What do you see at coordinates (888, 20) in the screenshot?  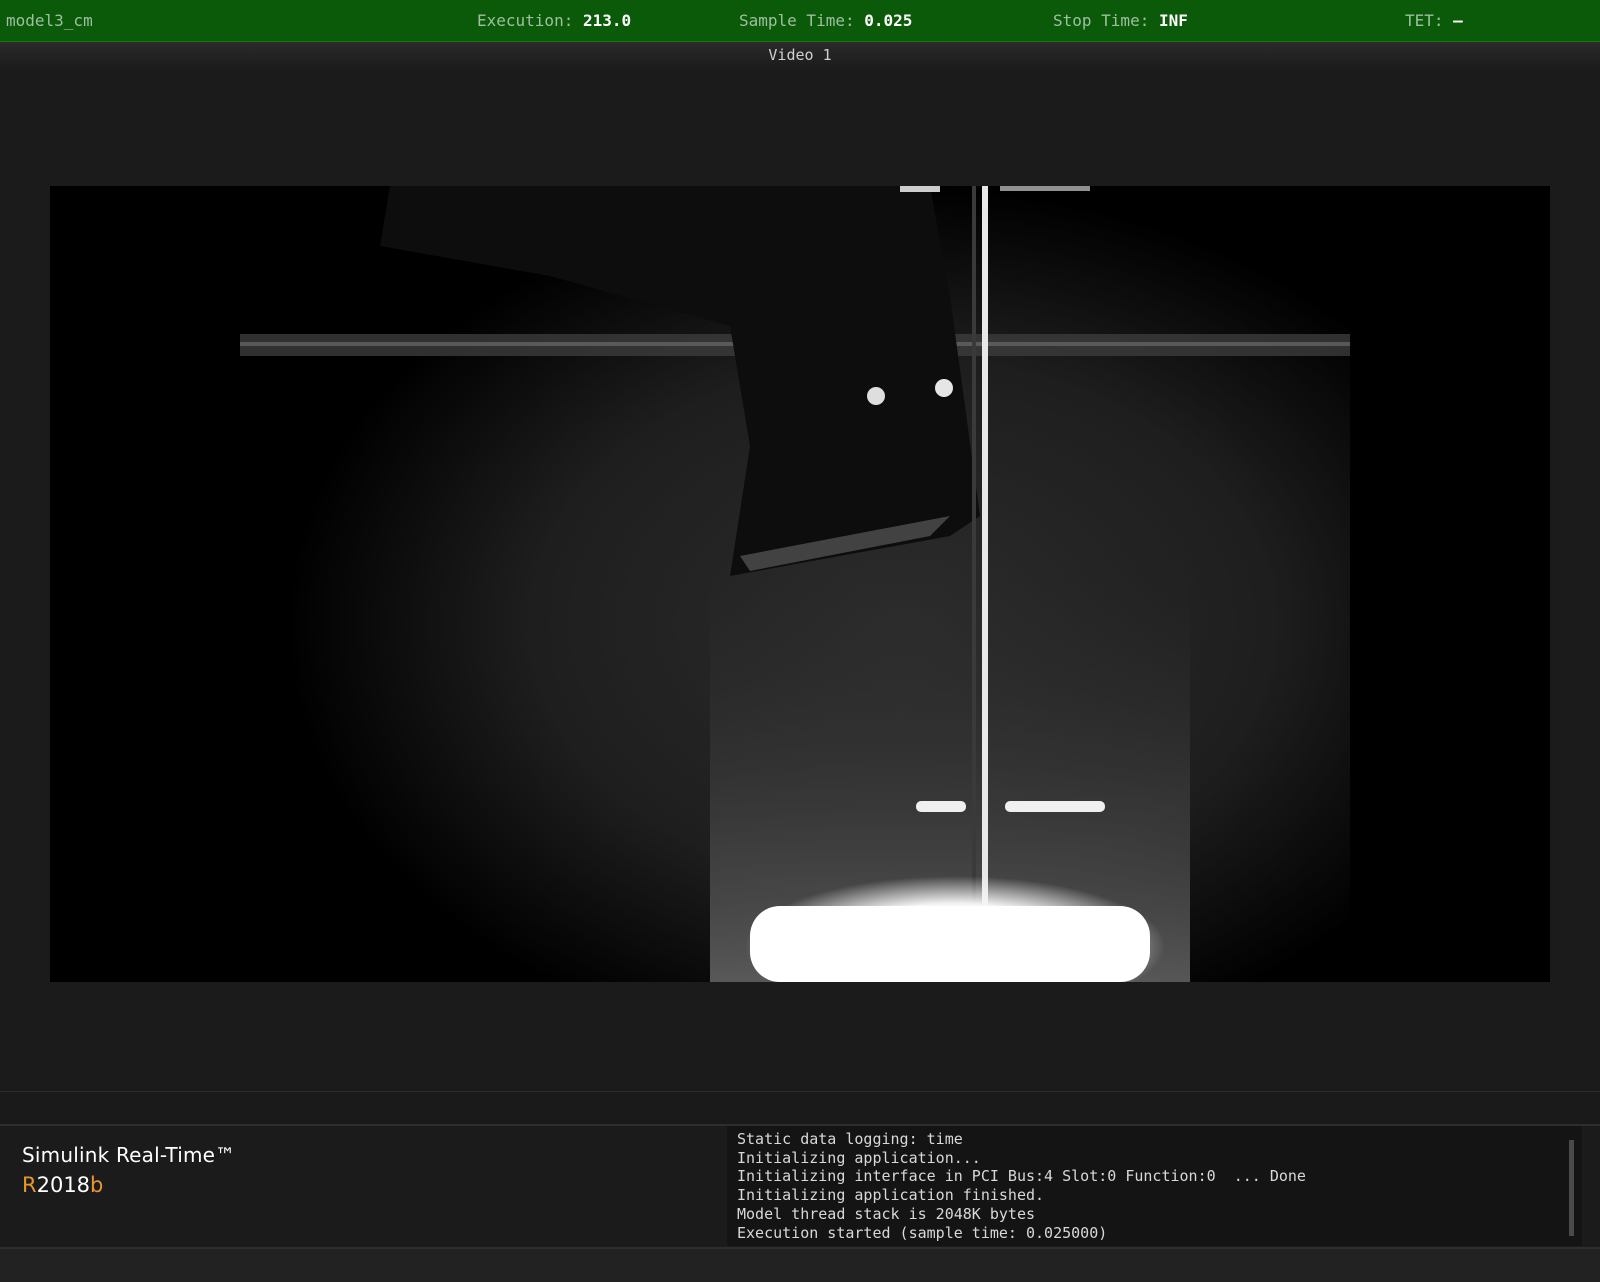 I see `sample-time-value: 0.025` at bounding box center [888, 20].